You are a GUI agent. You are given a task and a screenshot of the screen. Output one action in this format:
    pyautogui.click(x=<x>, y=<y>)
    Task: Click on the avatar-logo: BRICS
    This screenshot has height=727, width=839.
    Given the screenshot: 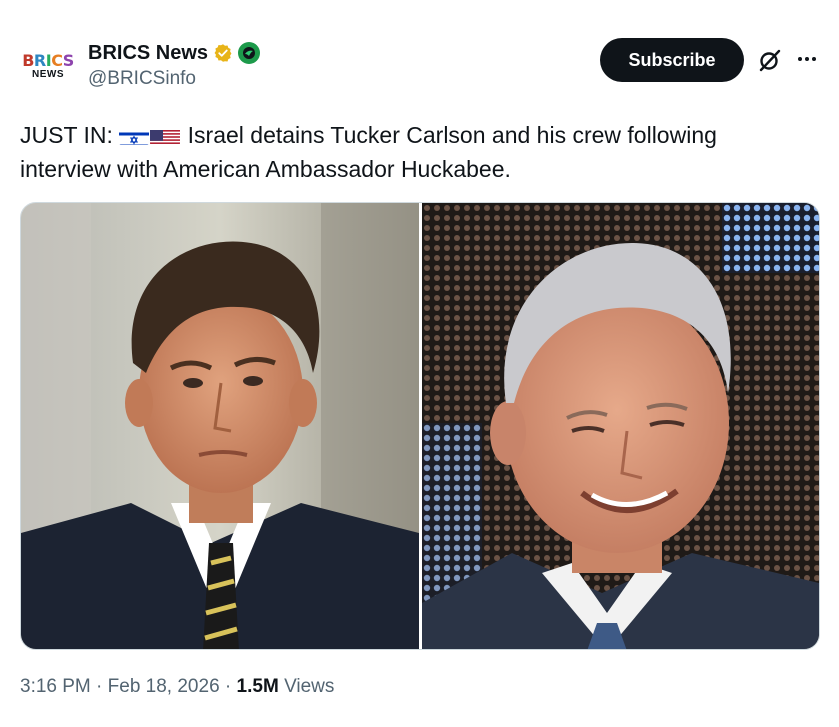 What is the action you would take?
    pyautogui.click(x=48, y=60)
    